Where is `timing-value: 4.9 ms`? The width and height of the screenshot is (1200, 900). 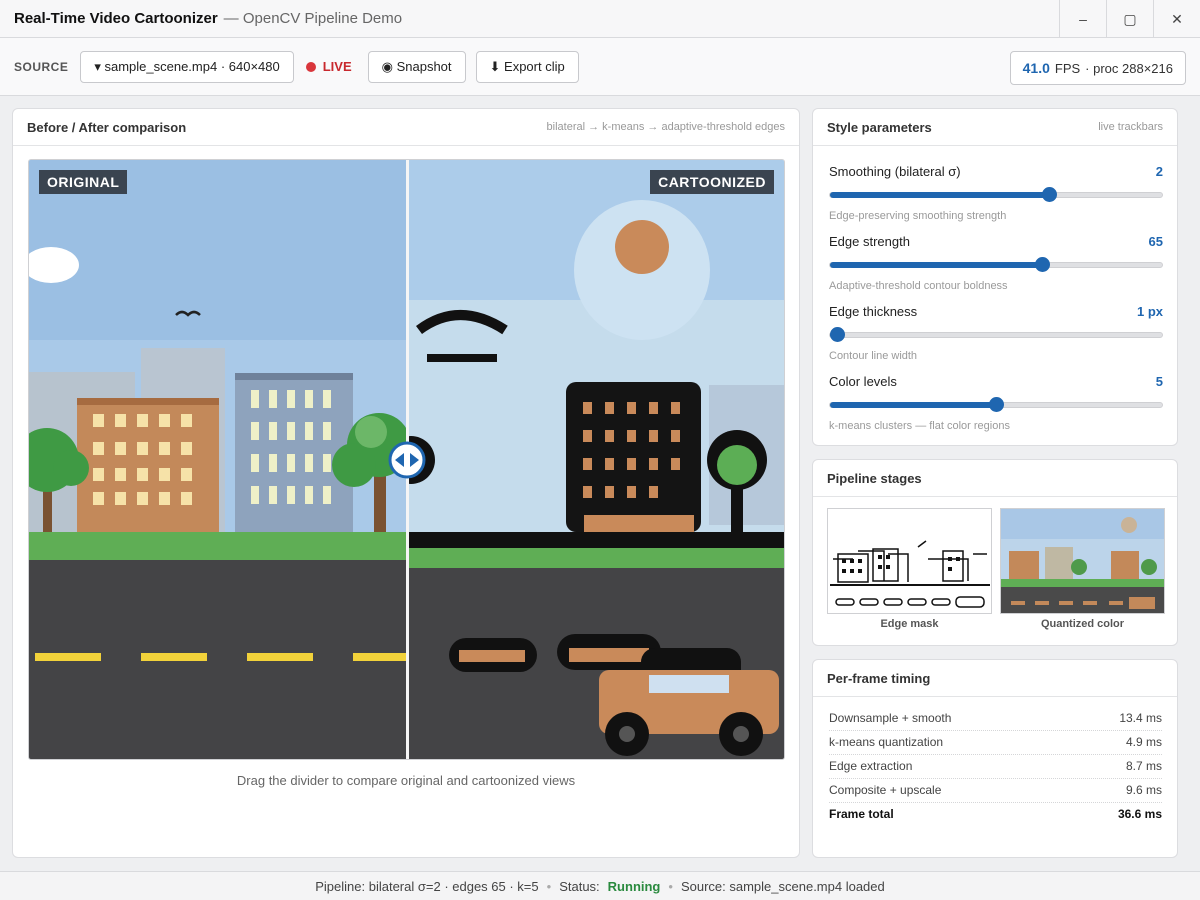
timing-value: 4.9 ms is located at coordinates (1143, 742).